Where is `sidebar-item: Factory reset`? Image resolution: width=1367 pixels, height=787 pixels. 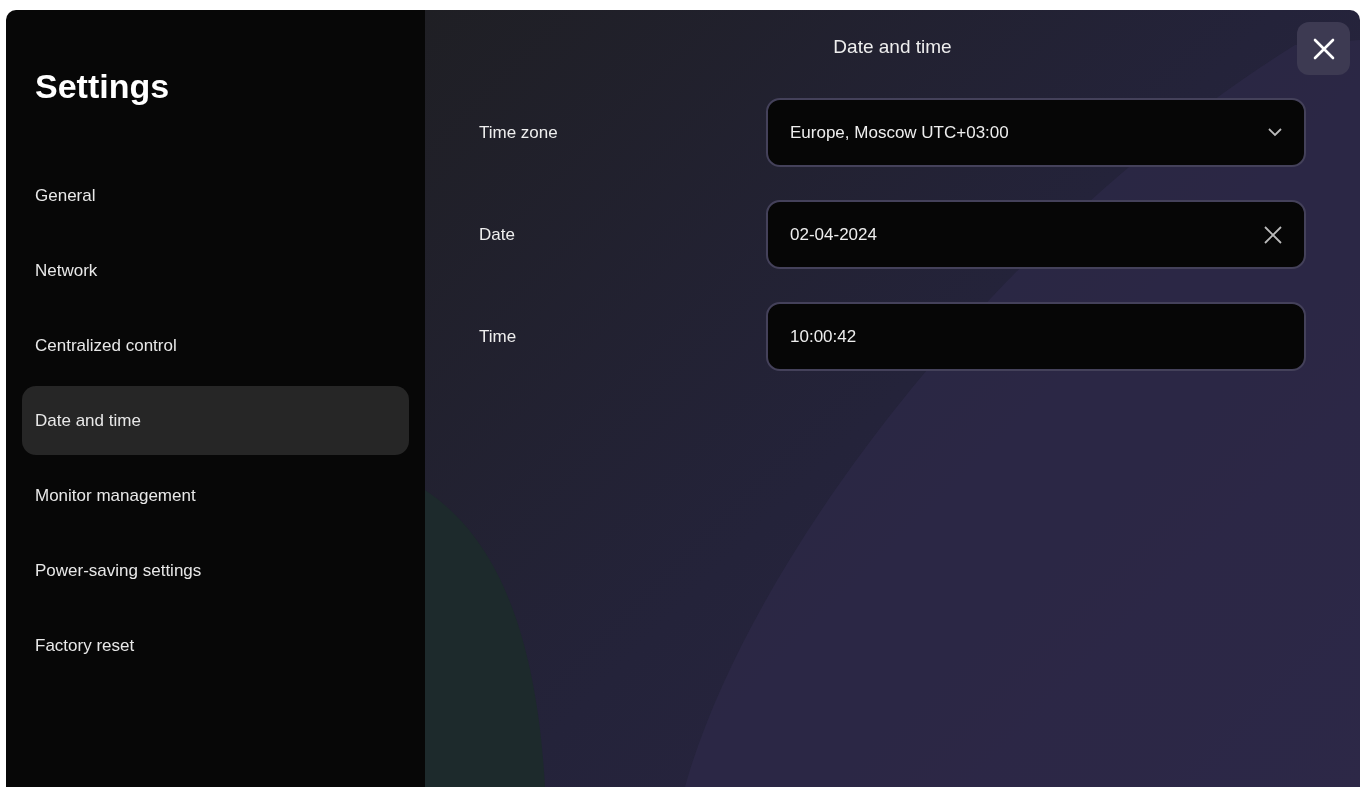 sidebar-item: Factory reset is located at coordinates (215, 645).